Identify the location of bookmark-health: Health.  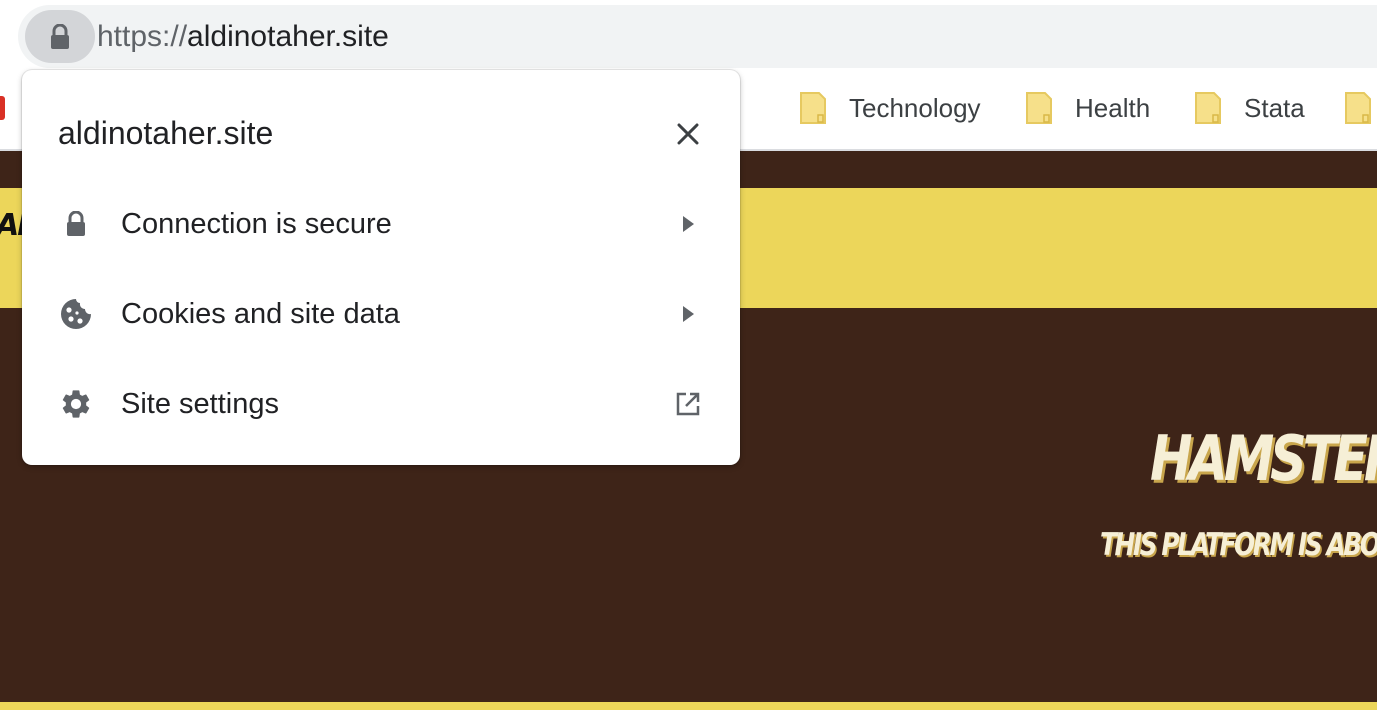
(1087, 108).